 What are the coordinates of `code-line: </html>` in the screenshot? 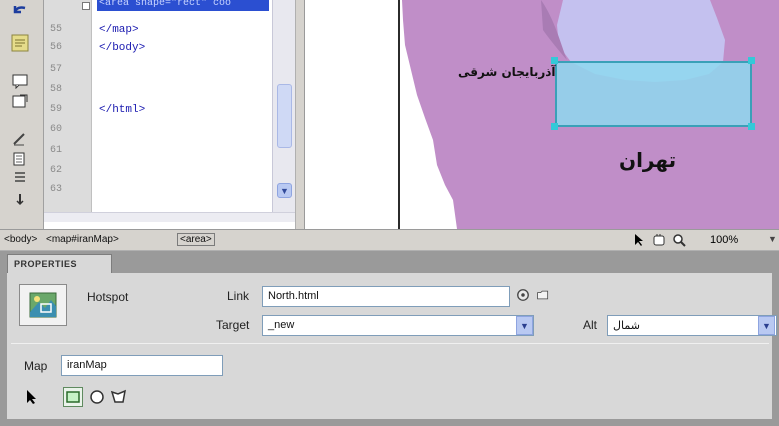 It's located at (122, 110).